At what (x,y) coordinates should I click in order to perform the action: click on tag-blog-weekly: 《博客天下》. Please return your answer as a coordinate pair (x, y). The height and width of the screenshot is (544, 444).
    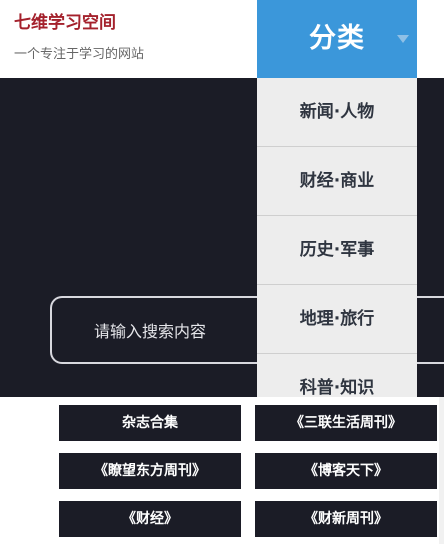
    Looking at the image, I should click on (346, 471).